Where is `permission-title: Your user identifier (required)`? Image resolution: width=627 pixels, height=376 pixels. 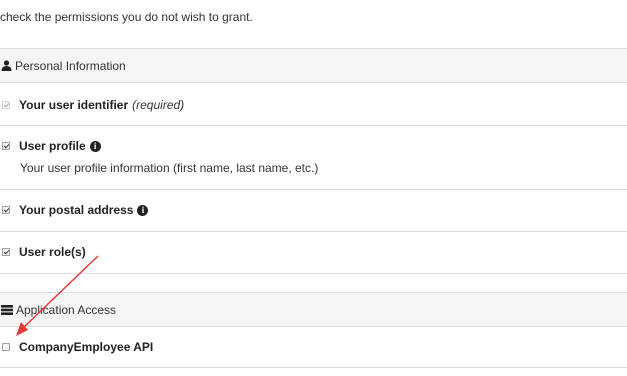
permission-title: Your user identifier (required) is located at coordinates (101, 105).